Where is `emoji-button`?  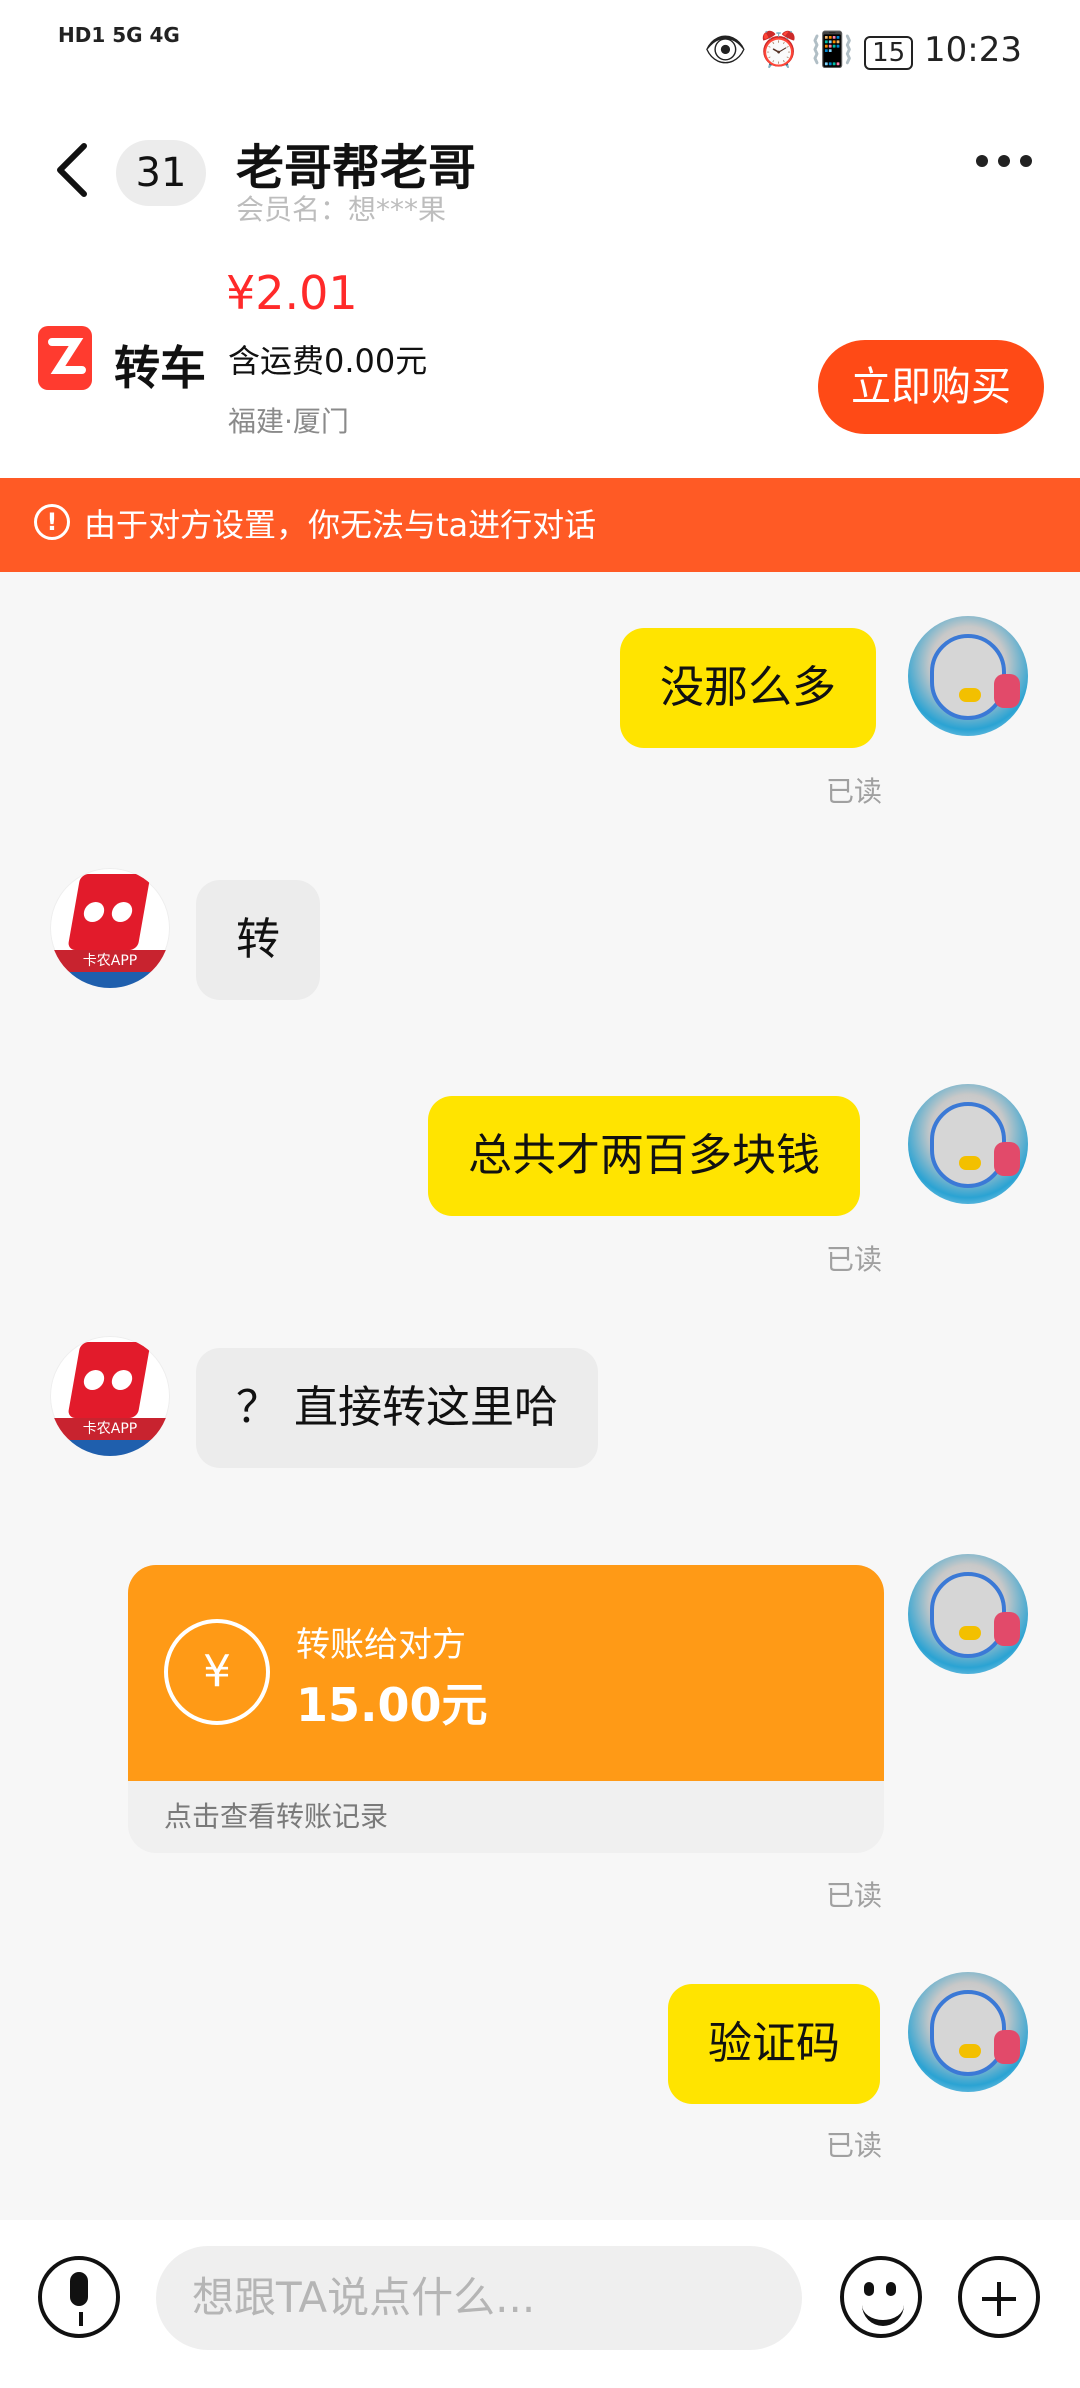
emoji-button is located at coordinates (881, 2297).